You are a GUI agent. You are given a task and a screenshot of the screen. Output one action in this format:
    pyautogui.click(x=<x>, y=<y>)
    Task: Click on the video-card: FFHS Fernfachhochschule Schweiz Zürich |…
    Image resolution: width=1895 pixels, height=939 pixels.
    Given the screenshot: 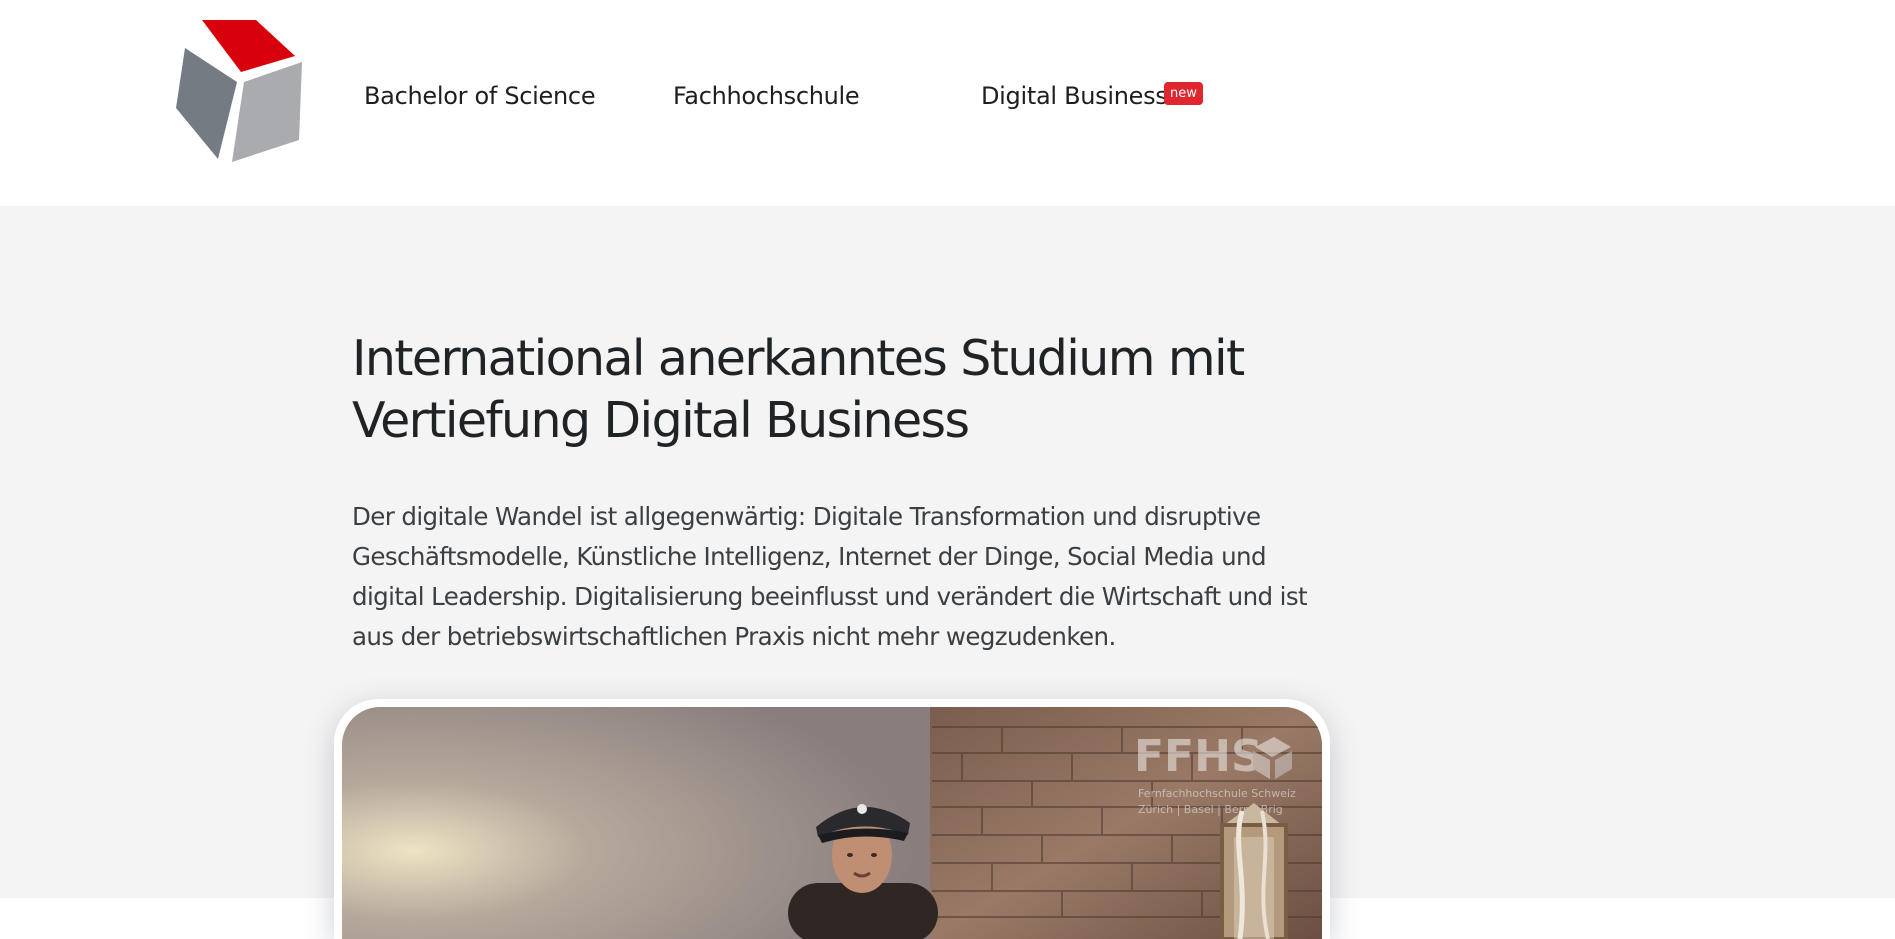 What is the action you would take?
    pyautogui.click(x=832, y=819)
    